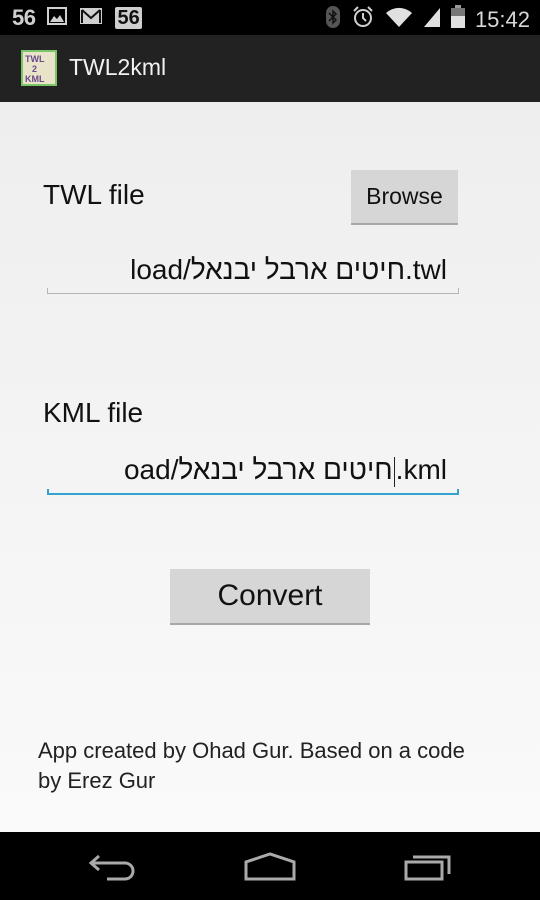 This screenshot has width=540, height=900. I want to click on navigation-bar, so click(270, 866).